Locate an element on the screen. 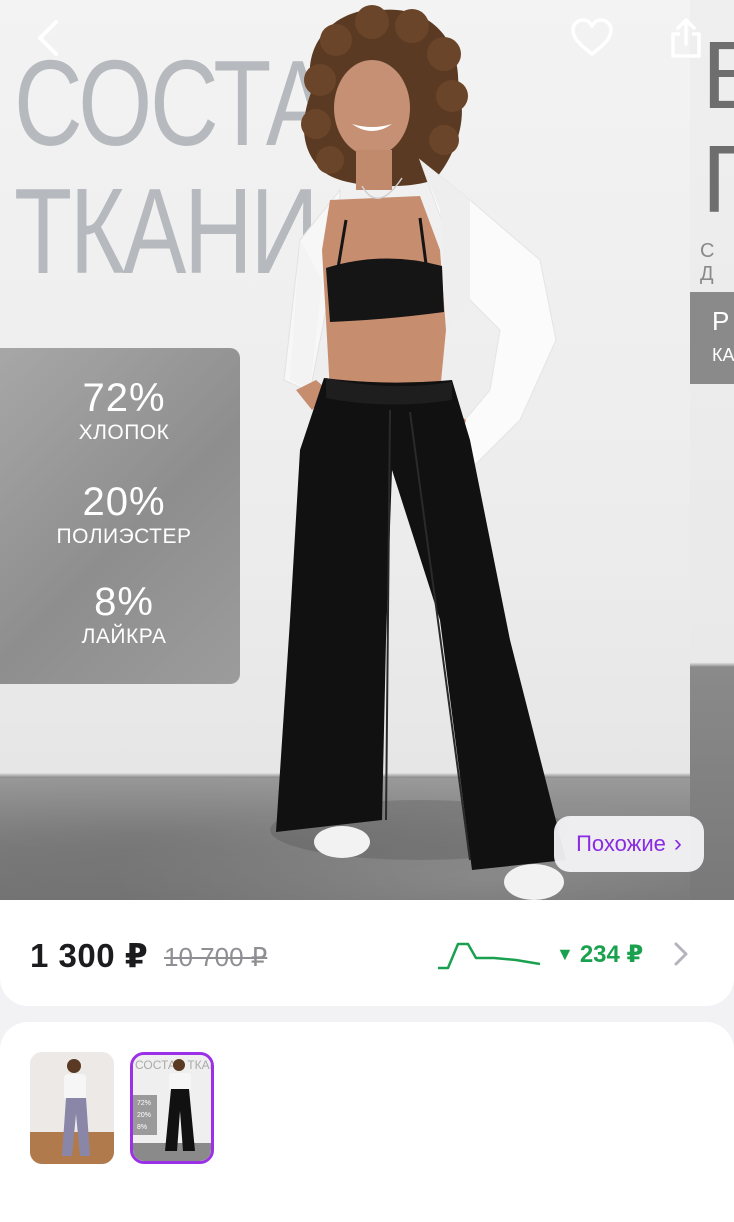 This screenshot has height=1222, width=734. favorite-button is located at coordinates (592, 38).